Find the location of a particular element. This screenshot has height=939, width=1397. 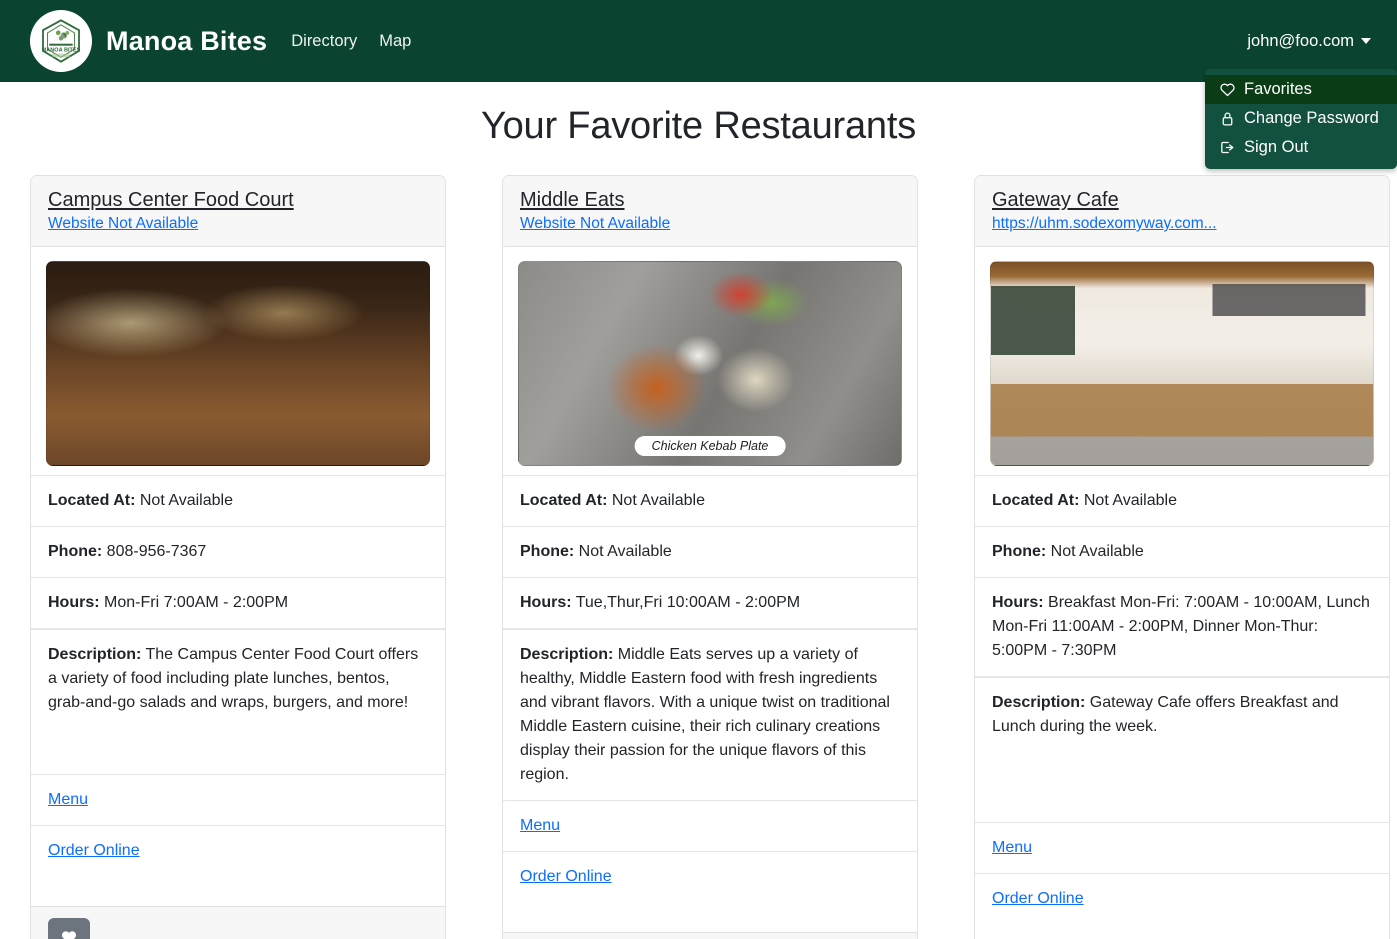

dropdown-item-favorites: Favorites is located at coordinates (1301, 89).